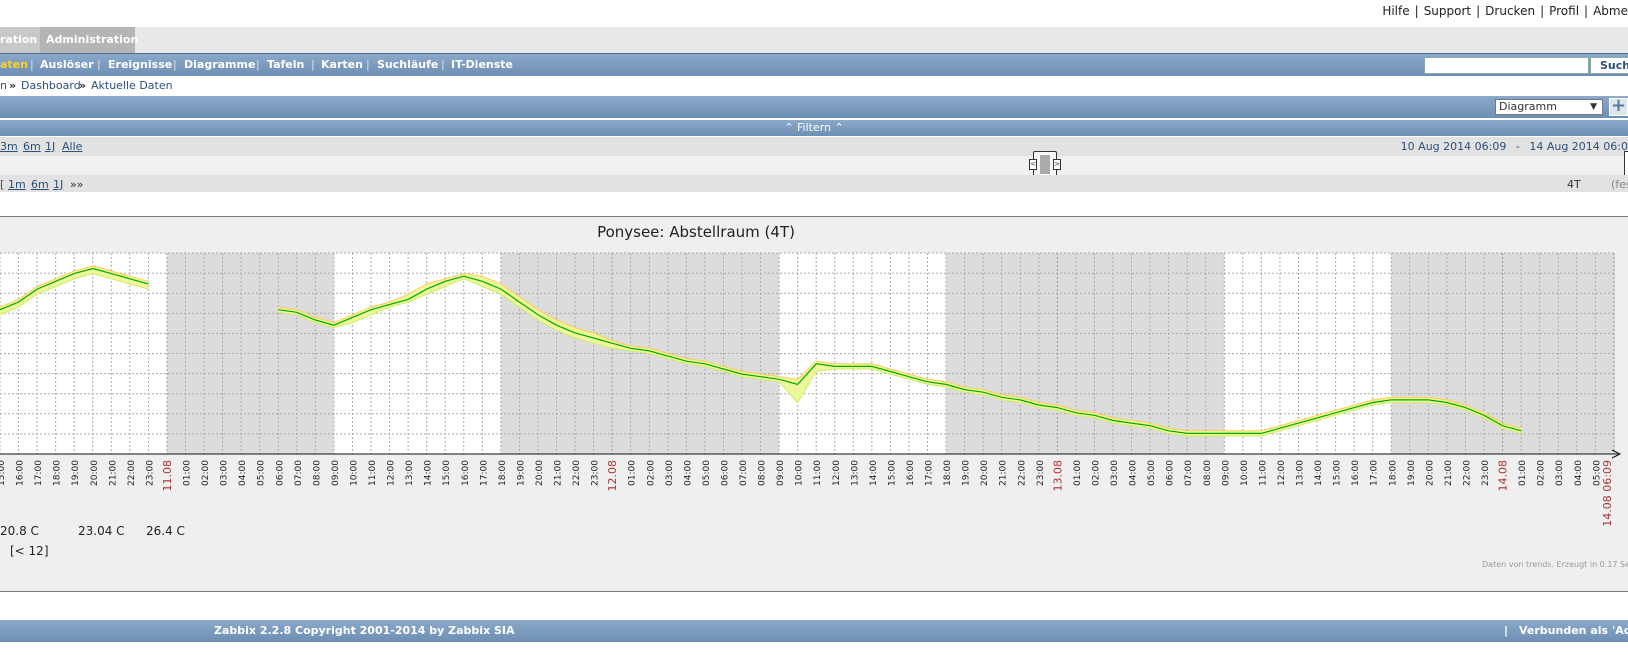 The width and height of the screenshot is (1628, 655). I want to click on main-tabs: ration Administration, so click(814, 40).